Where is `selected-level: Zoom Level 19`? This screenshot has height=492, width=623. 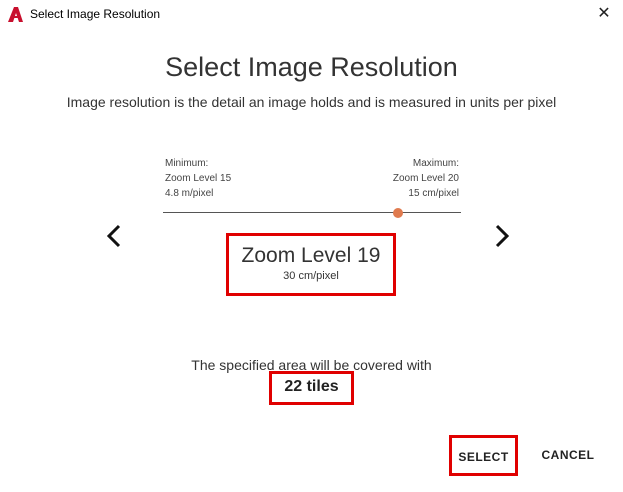 selected-level: Zoom Level 19 is located at coordinates (311, 255).